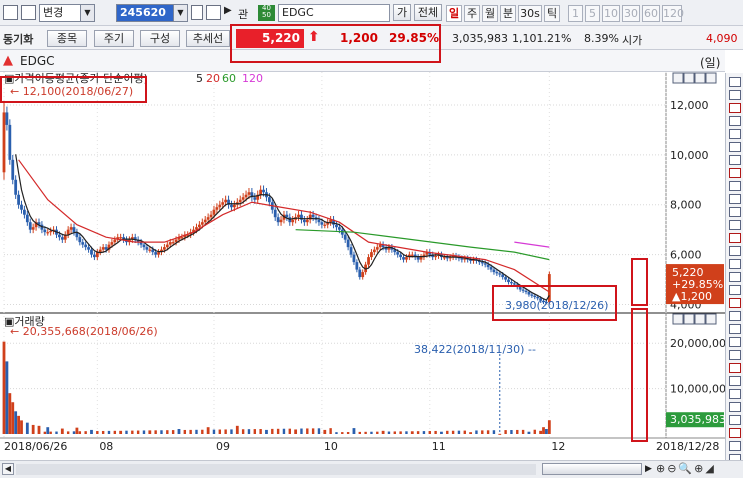  I want to click on interval-button-5: 120, so click(673, 13).